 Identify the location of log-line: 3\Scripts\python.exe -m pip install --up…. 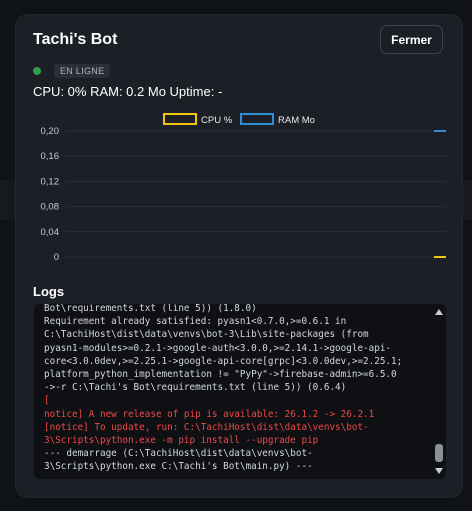
(181, 441).